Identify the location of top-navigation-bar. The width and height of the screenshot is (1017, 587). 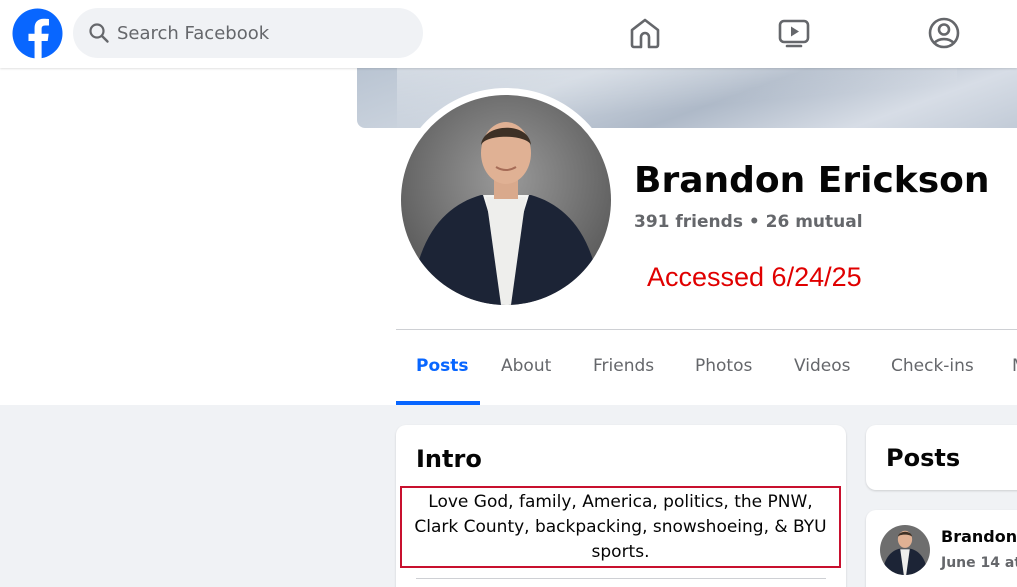
(508, 34).